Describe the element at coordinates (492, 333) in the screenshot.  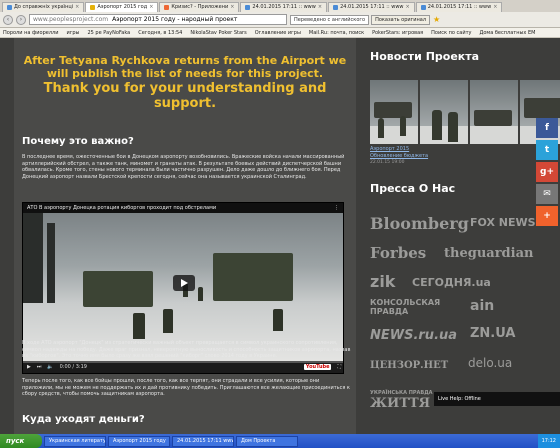
I see `znua-logo: ZN.UA` at that location.